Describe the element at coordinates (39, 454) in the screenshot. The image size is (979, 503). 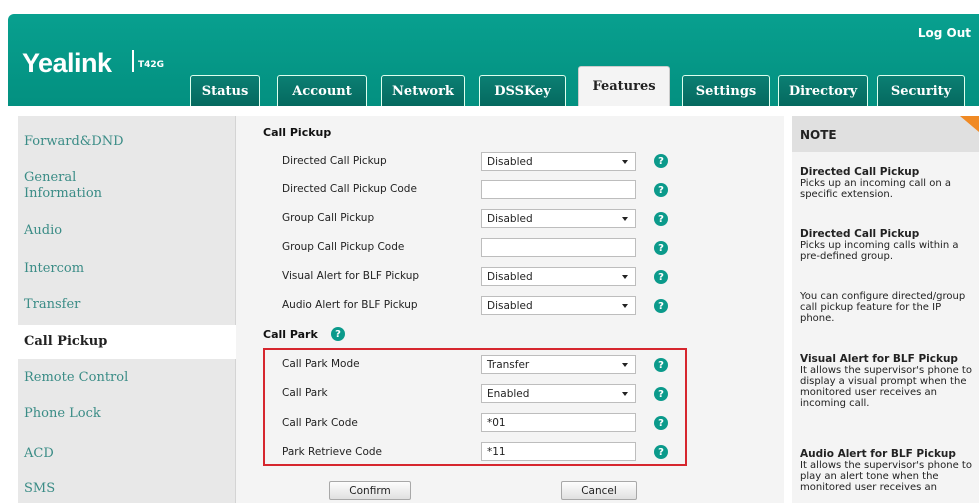
I see `sidebar-item-acd: ACD` at that location.